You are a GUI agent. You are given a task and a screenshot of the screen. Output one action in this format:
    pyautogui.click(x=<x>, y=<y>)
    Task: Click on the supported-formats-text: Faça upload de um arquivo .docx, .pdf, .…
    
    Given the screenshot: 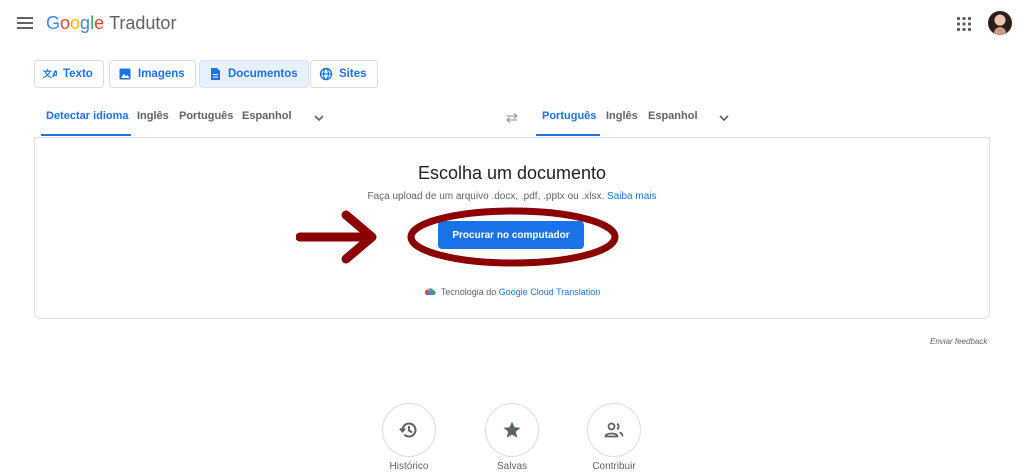 What is the action you would take?
    pyautogui.click(x=486, y=196)
    